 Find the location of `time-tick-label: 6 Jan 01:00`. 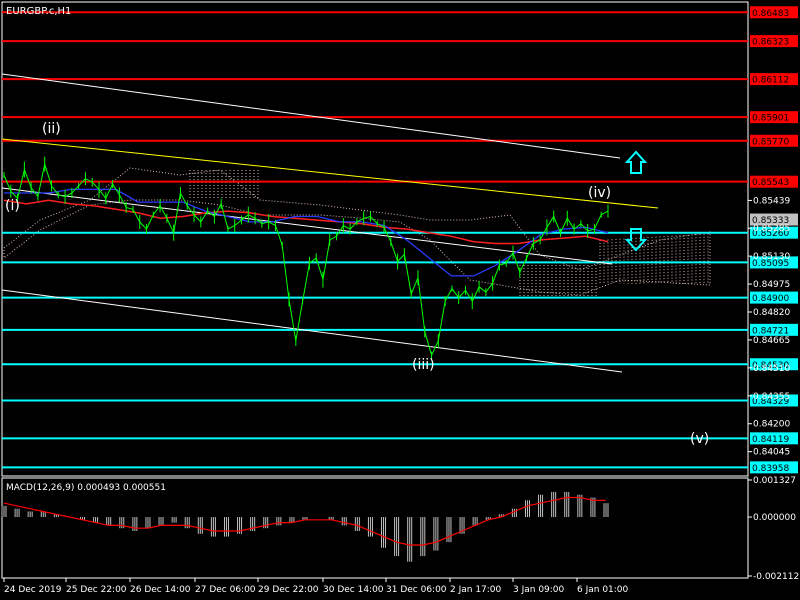

time-tick-label: 6 Jan 01:00 is located at coordinates (603, 590).